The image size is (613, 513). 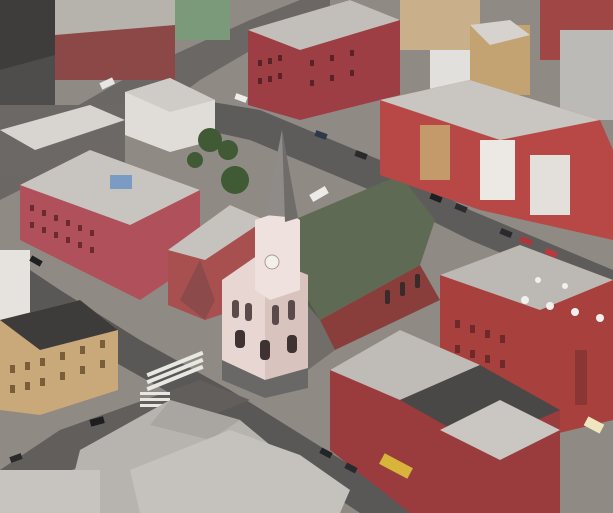 What do you see at coordinates (440, 25) in the screenshot?
I see `building-tan-top-right` at bounding box center [440, 25].